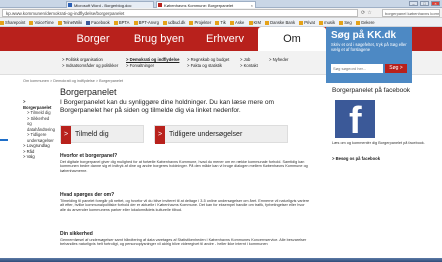 The image size is (442, 262). Describe the element at coordinates (411, 13) in the screenshot. I see `browser-search-field: borgerpanel københavns kommune` at that location.